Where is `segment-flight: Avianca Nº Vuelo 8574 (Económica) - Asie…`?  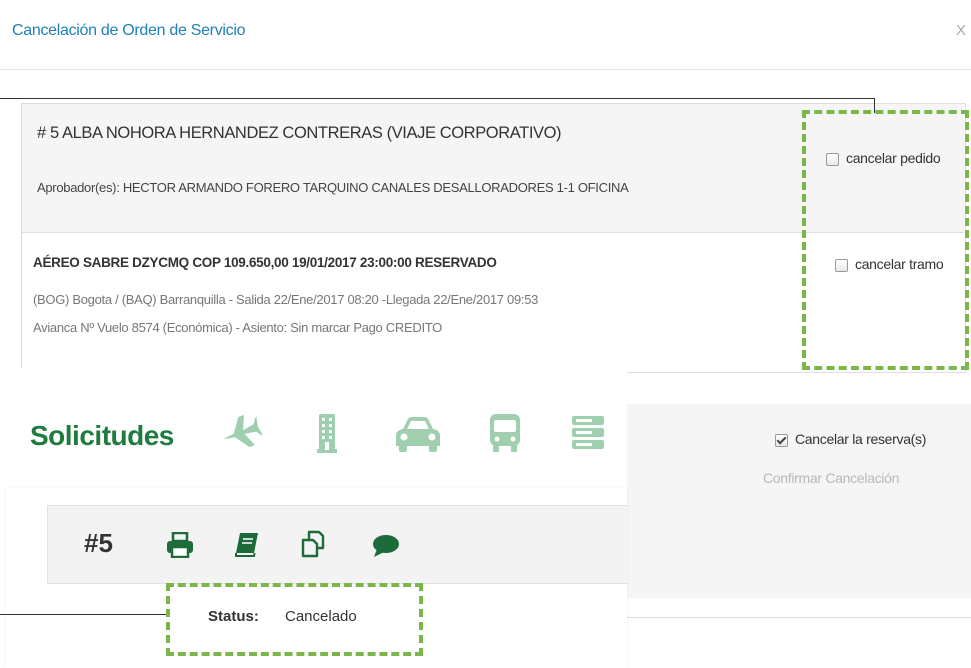 segment-flight: Avianca Nº Vuelo 8574 (Económica) - Asie… is located at coordinates (237, 327).